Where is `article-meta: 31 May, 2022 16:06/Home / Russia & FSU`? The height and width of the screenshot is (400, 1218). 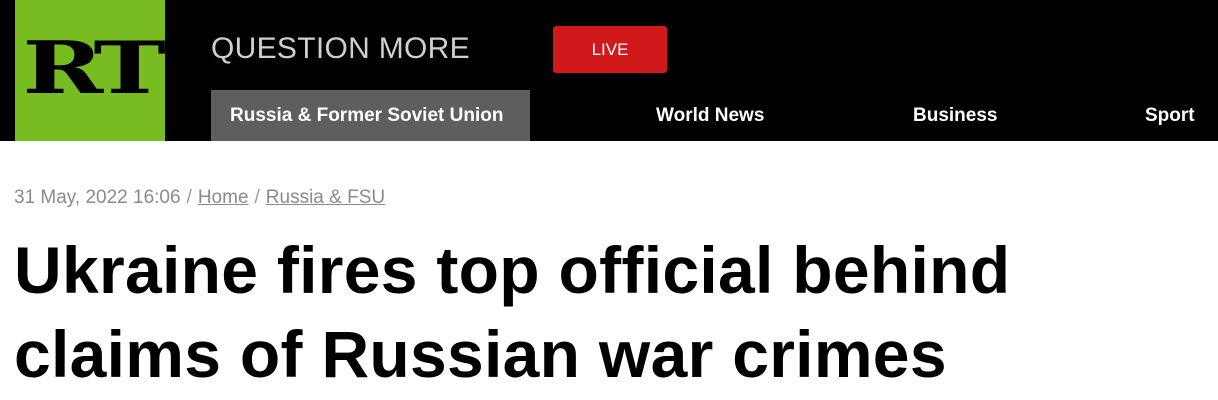 article-meta: 31 May, 2022 16:06/Home / Russia & FSU is located at coordinates (199, 198).